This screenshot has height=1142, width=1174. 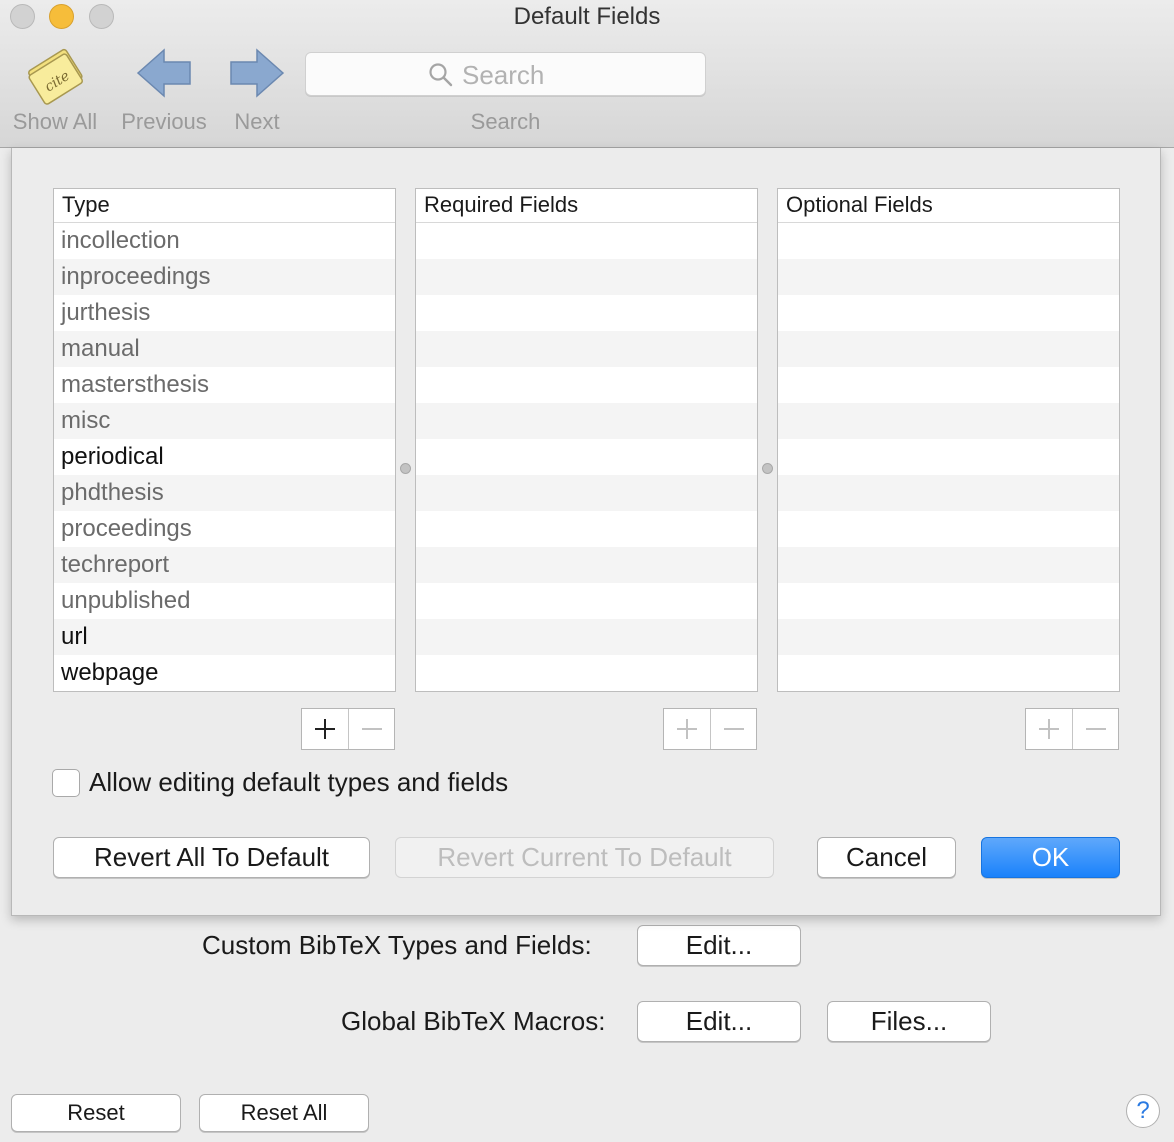 What do you see at coordinates (224, 349) in the screenshot?
I see `type-row: manual` at bounding box center [224, 349].